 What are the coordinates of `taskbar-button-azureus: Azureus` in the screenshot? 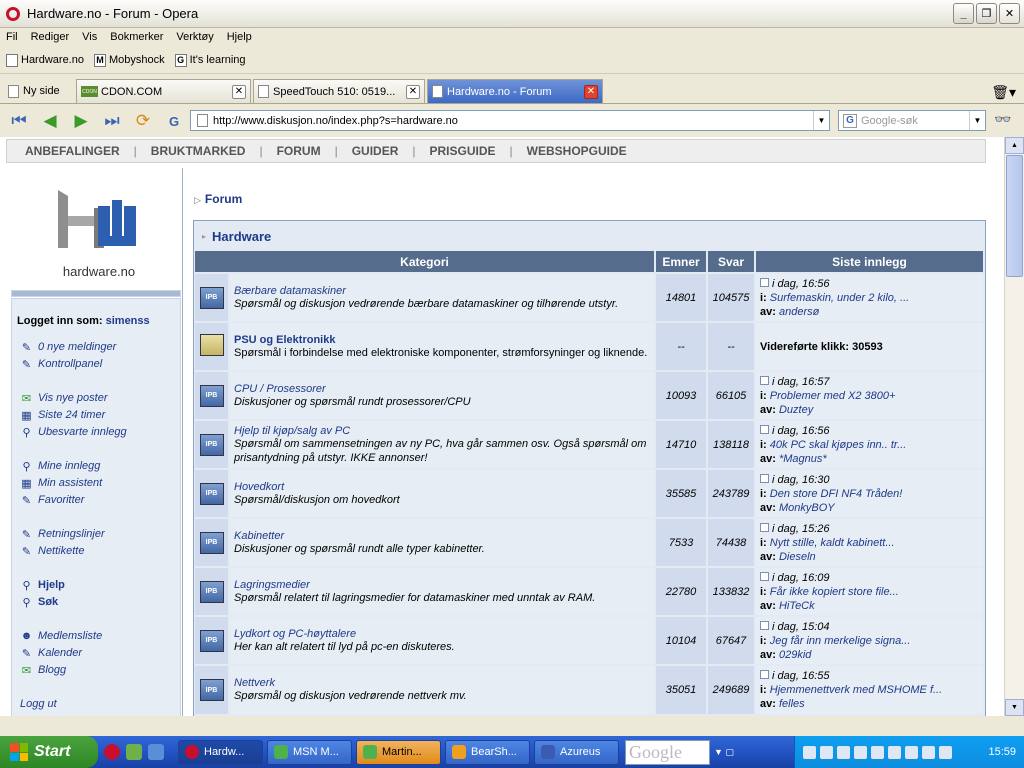 It's located at (576, 752).